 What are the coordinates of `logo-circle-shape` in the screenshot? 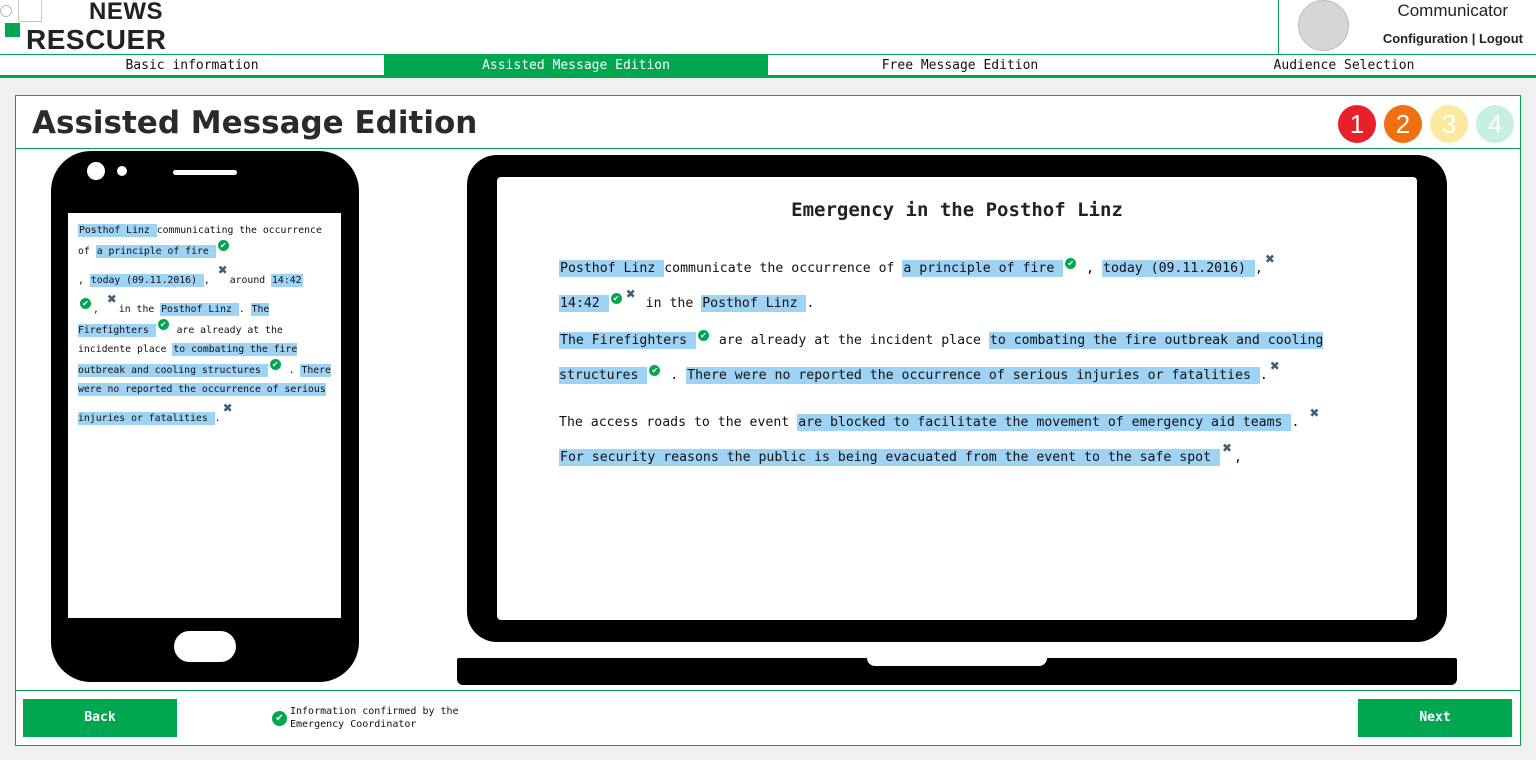 It's located at (6, 11).